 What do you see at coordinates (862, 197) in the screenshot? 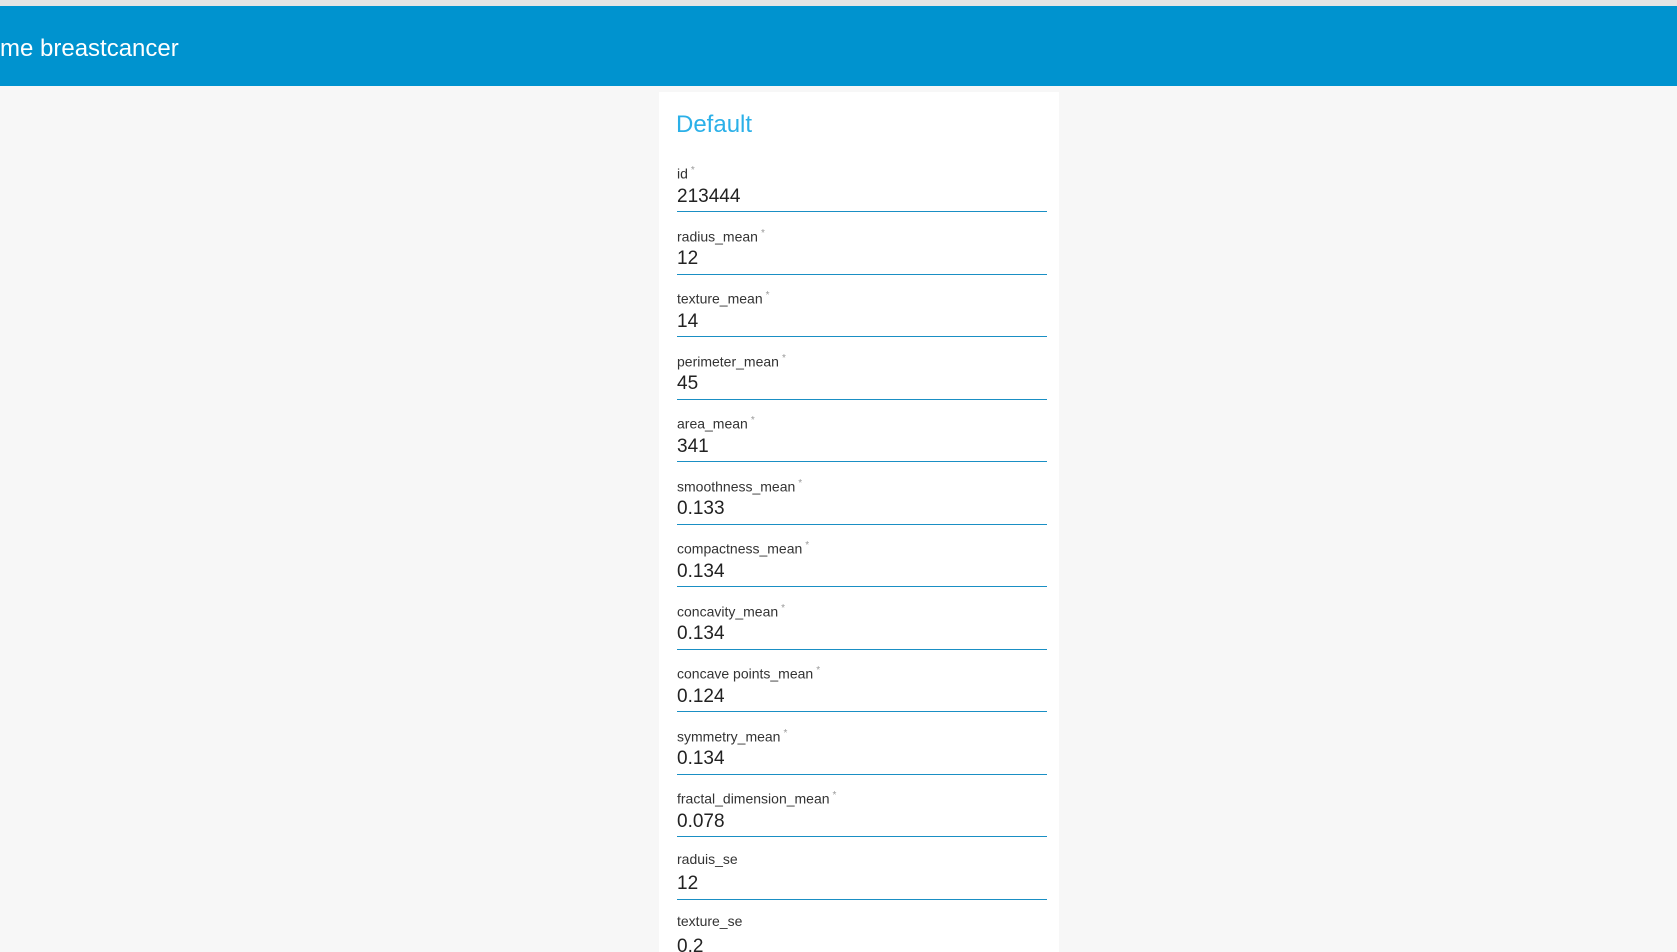
I see `id-input` at bounding box center [862, 197].